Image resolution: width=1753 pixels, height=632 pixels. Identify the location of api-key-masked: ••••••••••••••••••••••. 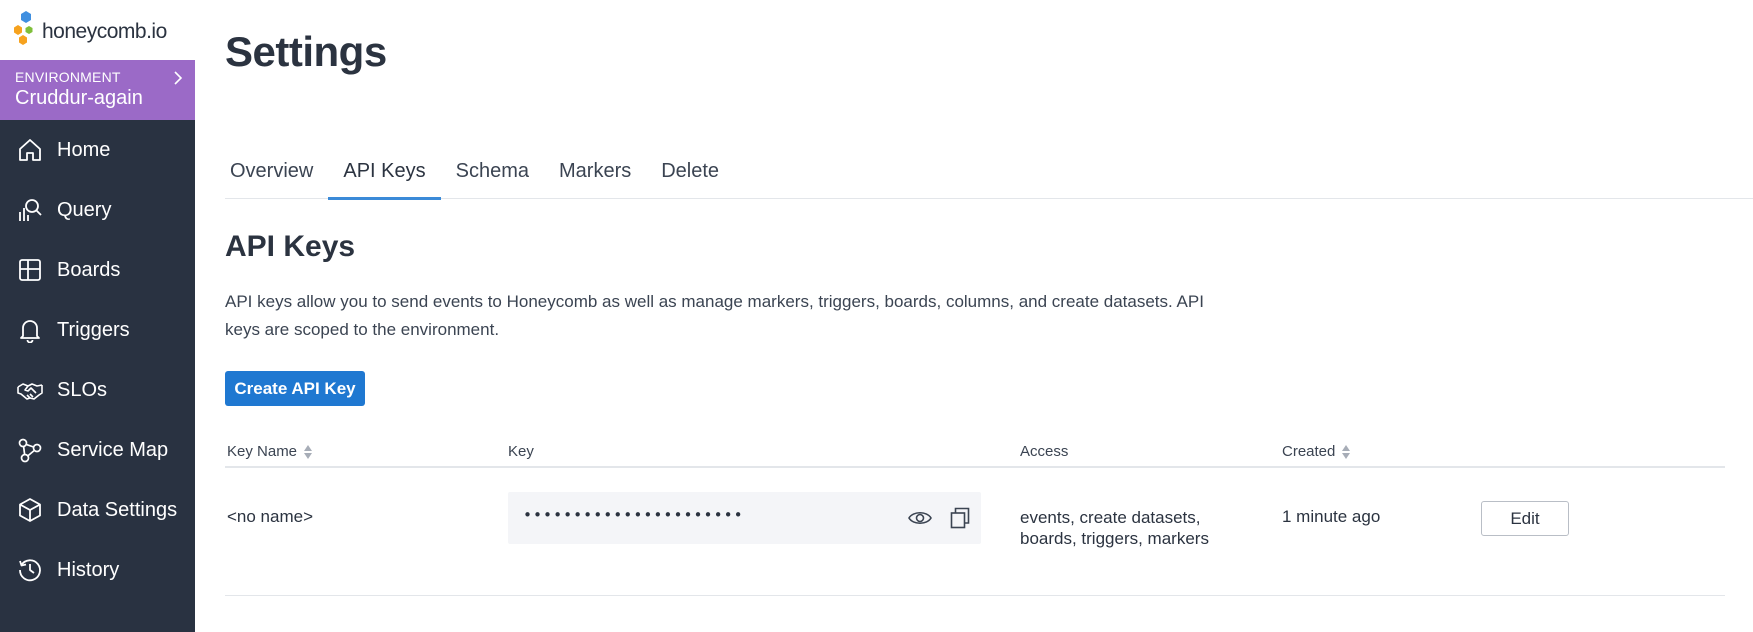
(633, 515).